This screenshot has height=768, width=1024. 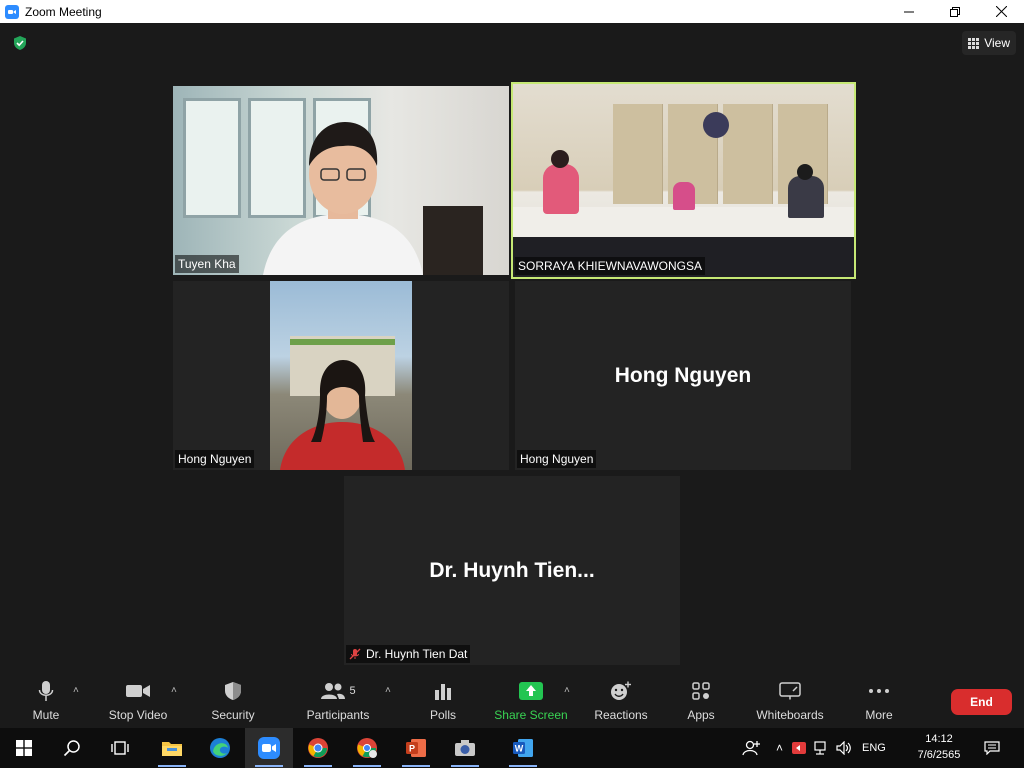 I want to click on participant-name-label: Tuyen Kha, so click(x=207, y=264).